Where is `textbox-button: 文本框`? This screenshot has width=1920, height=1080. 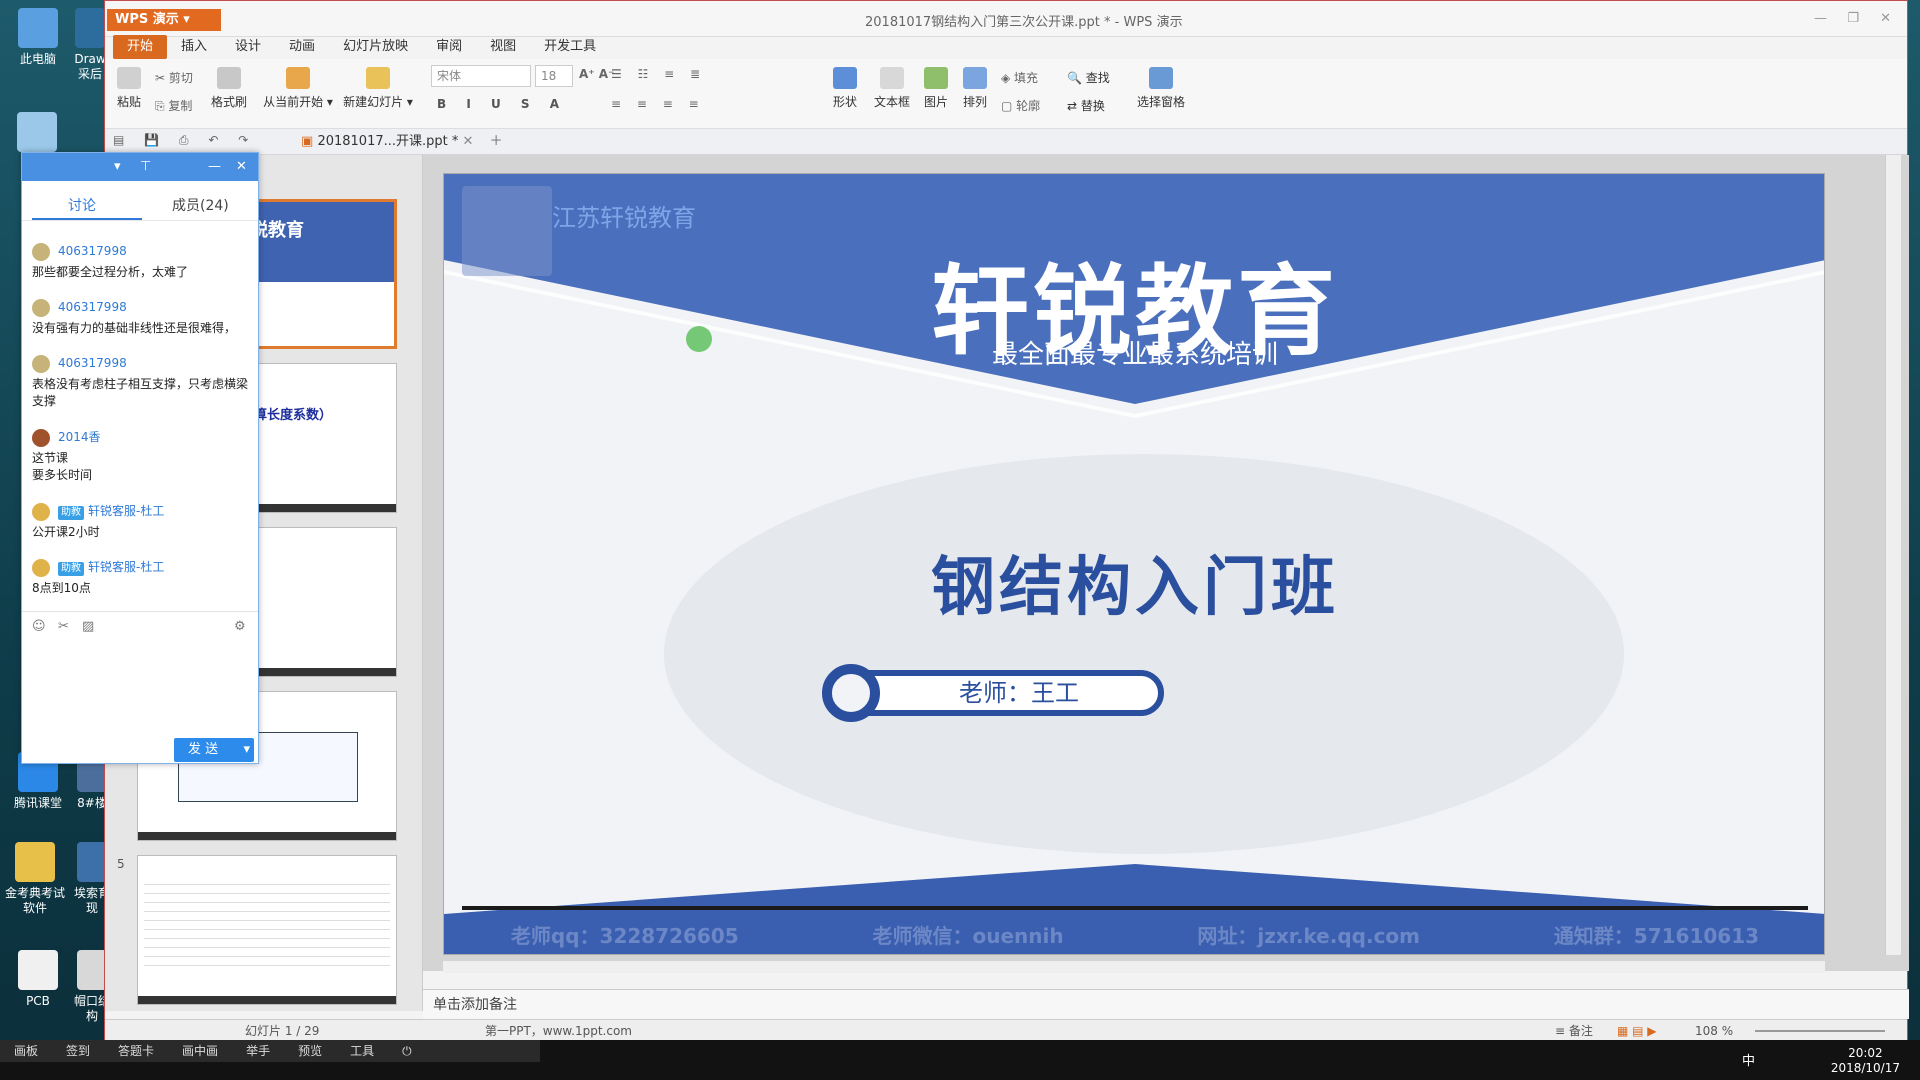 textbox-button: 文本框 is located at coordinates (892, 88).